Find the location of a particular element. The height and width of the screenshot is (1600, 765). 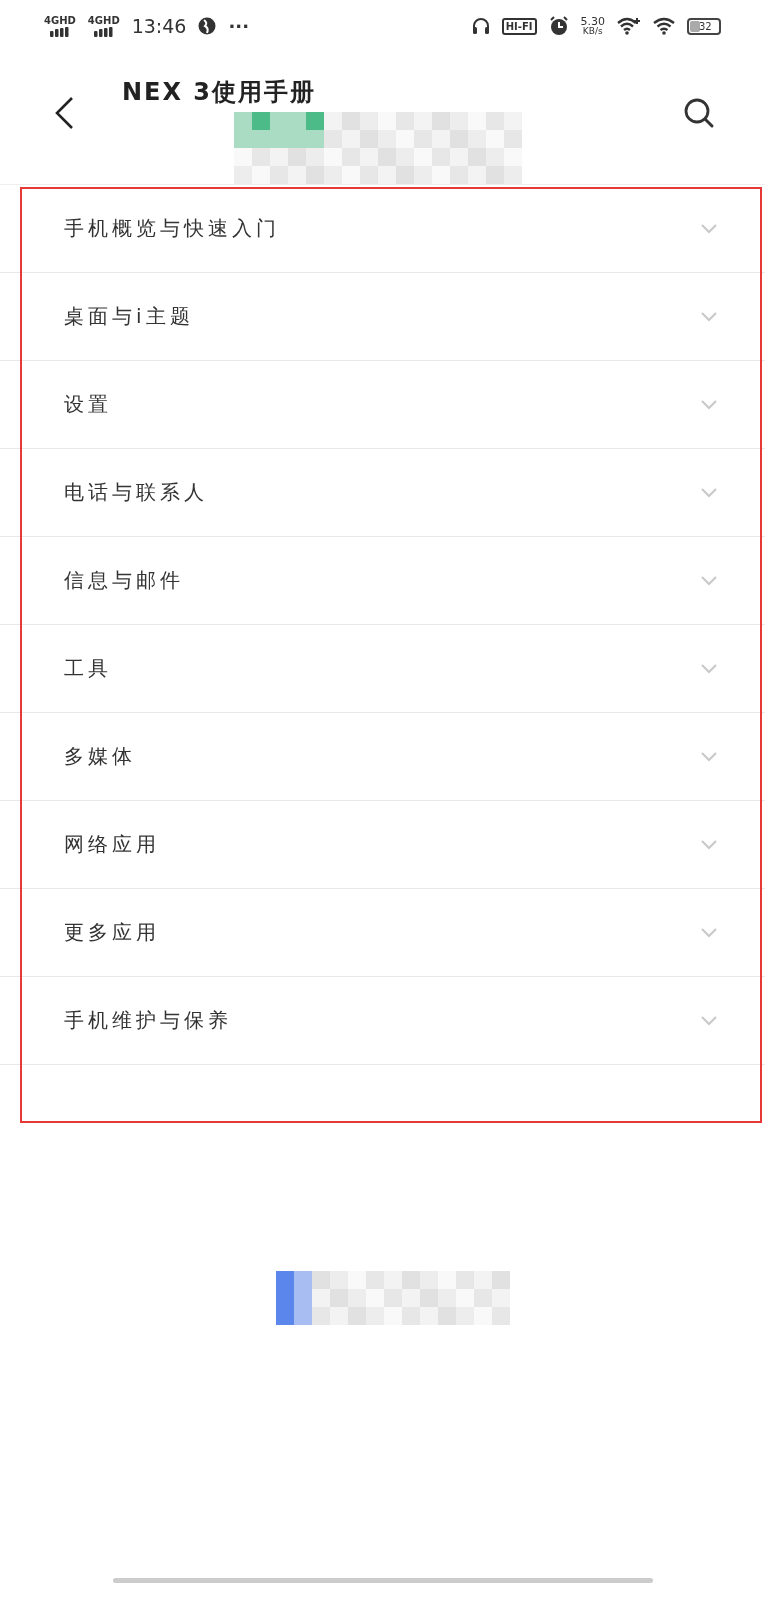

section-title: 信息与邮件 is located at coordinates (124, 580).